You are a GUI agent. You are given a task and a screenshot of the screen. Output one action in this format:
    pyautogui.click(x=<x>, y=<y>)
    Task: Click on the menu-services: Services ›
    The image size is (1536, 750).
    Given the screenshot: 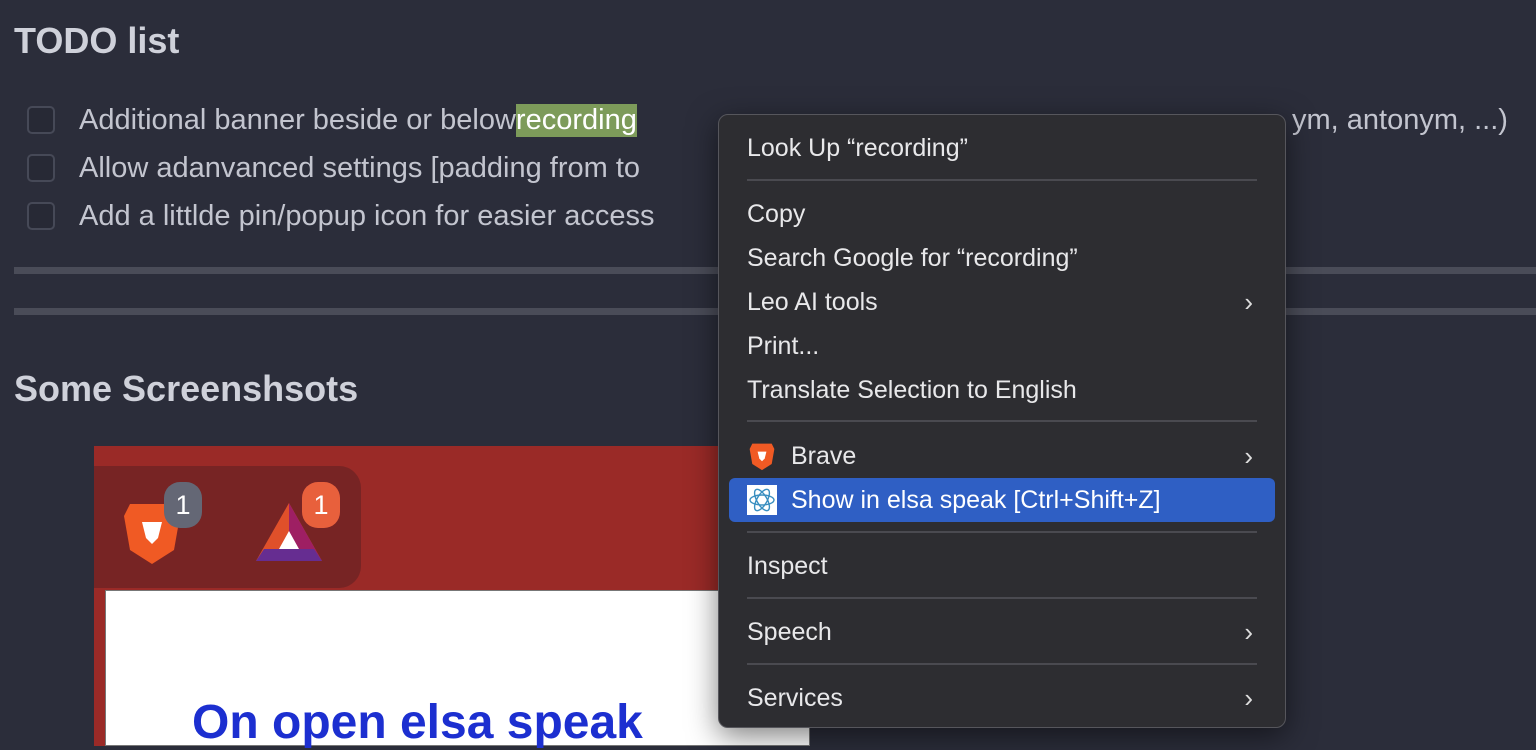 What is the action you would take?
    pyautogui.click(x=1002, y=698)
    